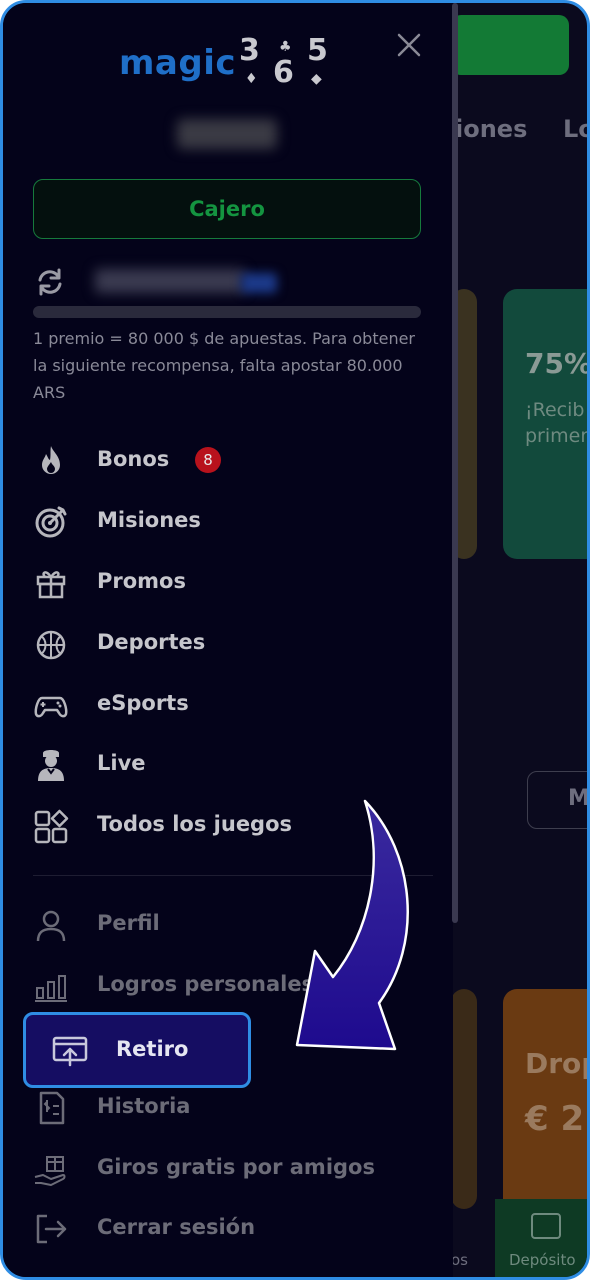 This screenshot has height=1280, width=590. Describe the element at coordinates (51, 707) in the screenshot. I see `gamepad-icon` at that location.